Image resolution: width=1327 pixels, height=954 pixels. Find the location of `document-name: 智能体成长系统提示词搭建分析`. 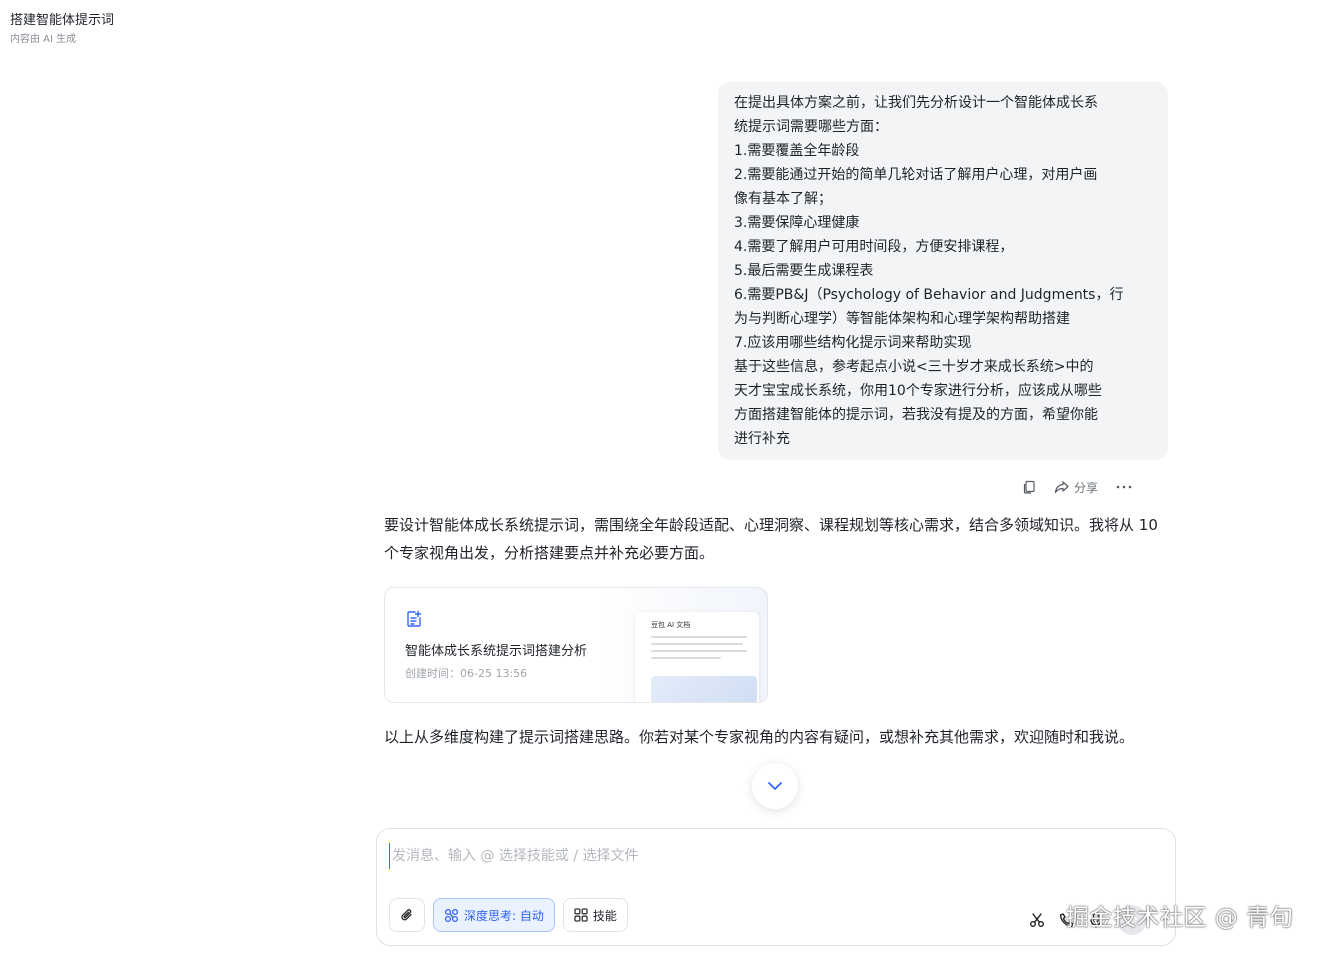

document-name: 智能体成长系统提示词搭建分析 is located at coordinates (496, 651).